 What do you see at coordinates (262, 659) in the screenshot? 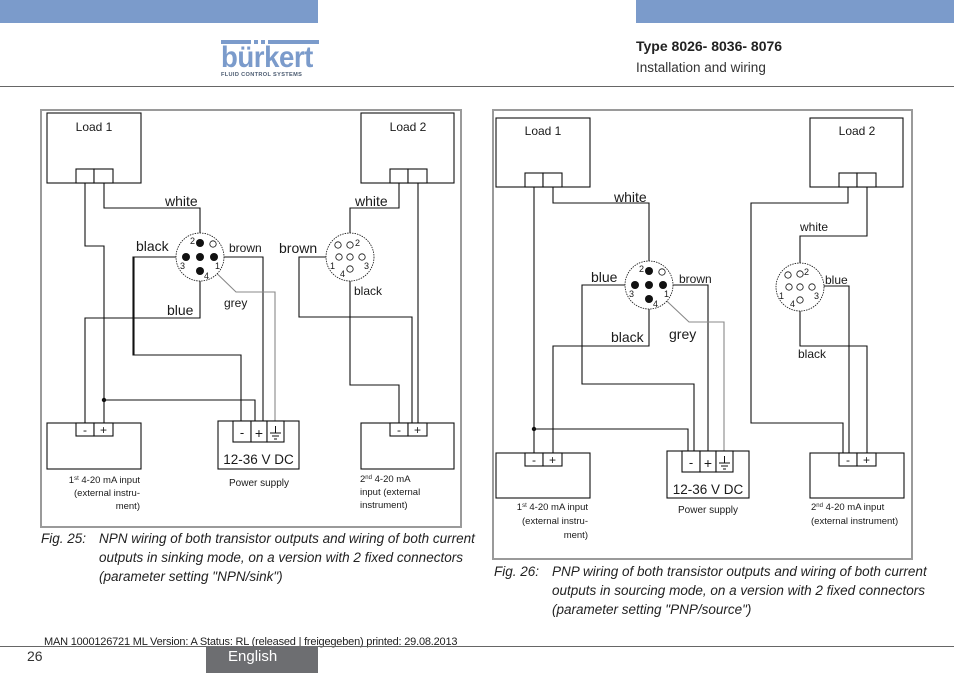
I see `language-tab: English` at bounding box center [262, 659].